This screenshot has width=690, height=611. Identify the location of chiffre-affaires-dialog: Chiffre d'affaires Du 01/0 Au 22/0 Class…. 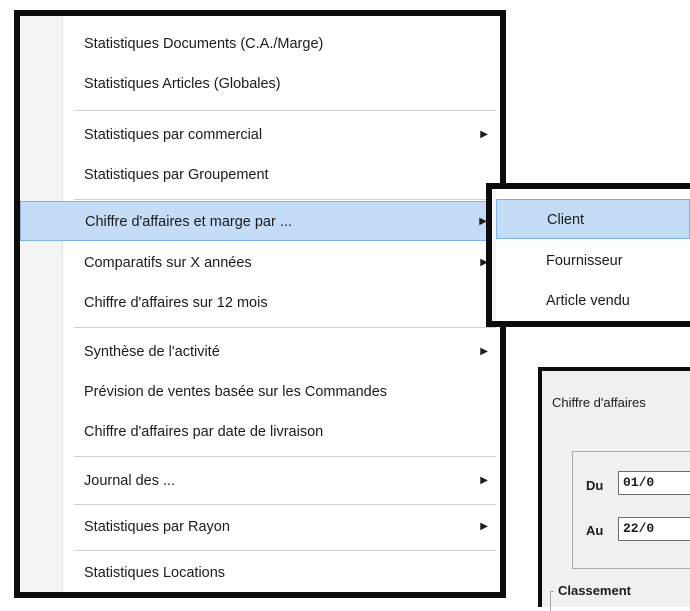
(614, 489).